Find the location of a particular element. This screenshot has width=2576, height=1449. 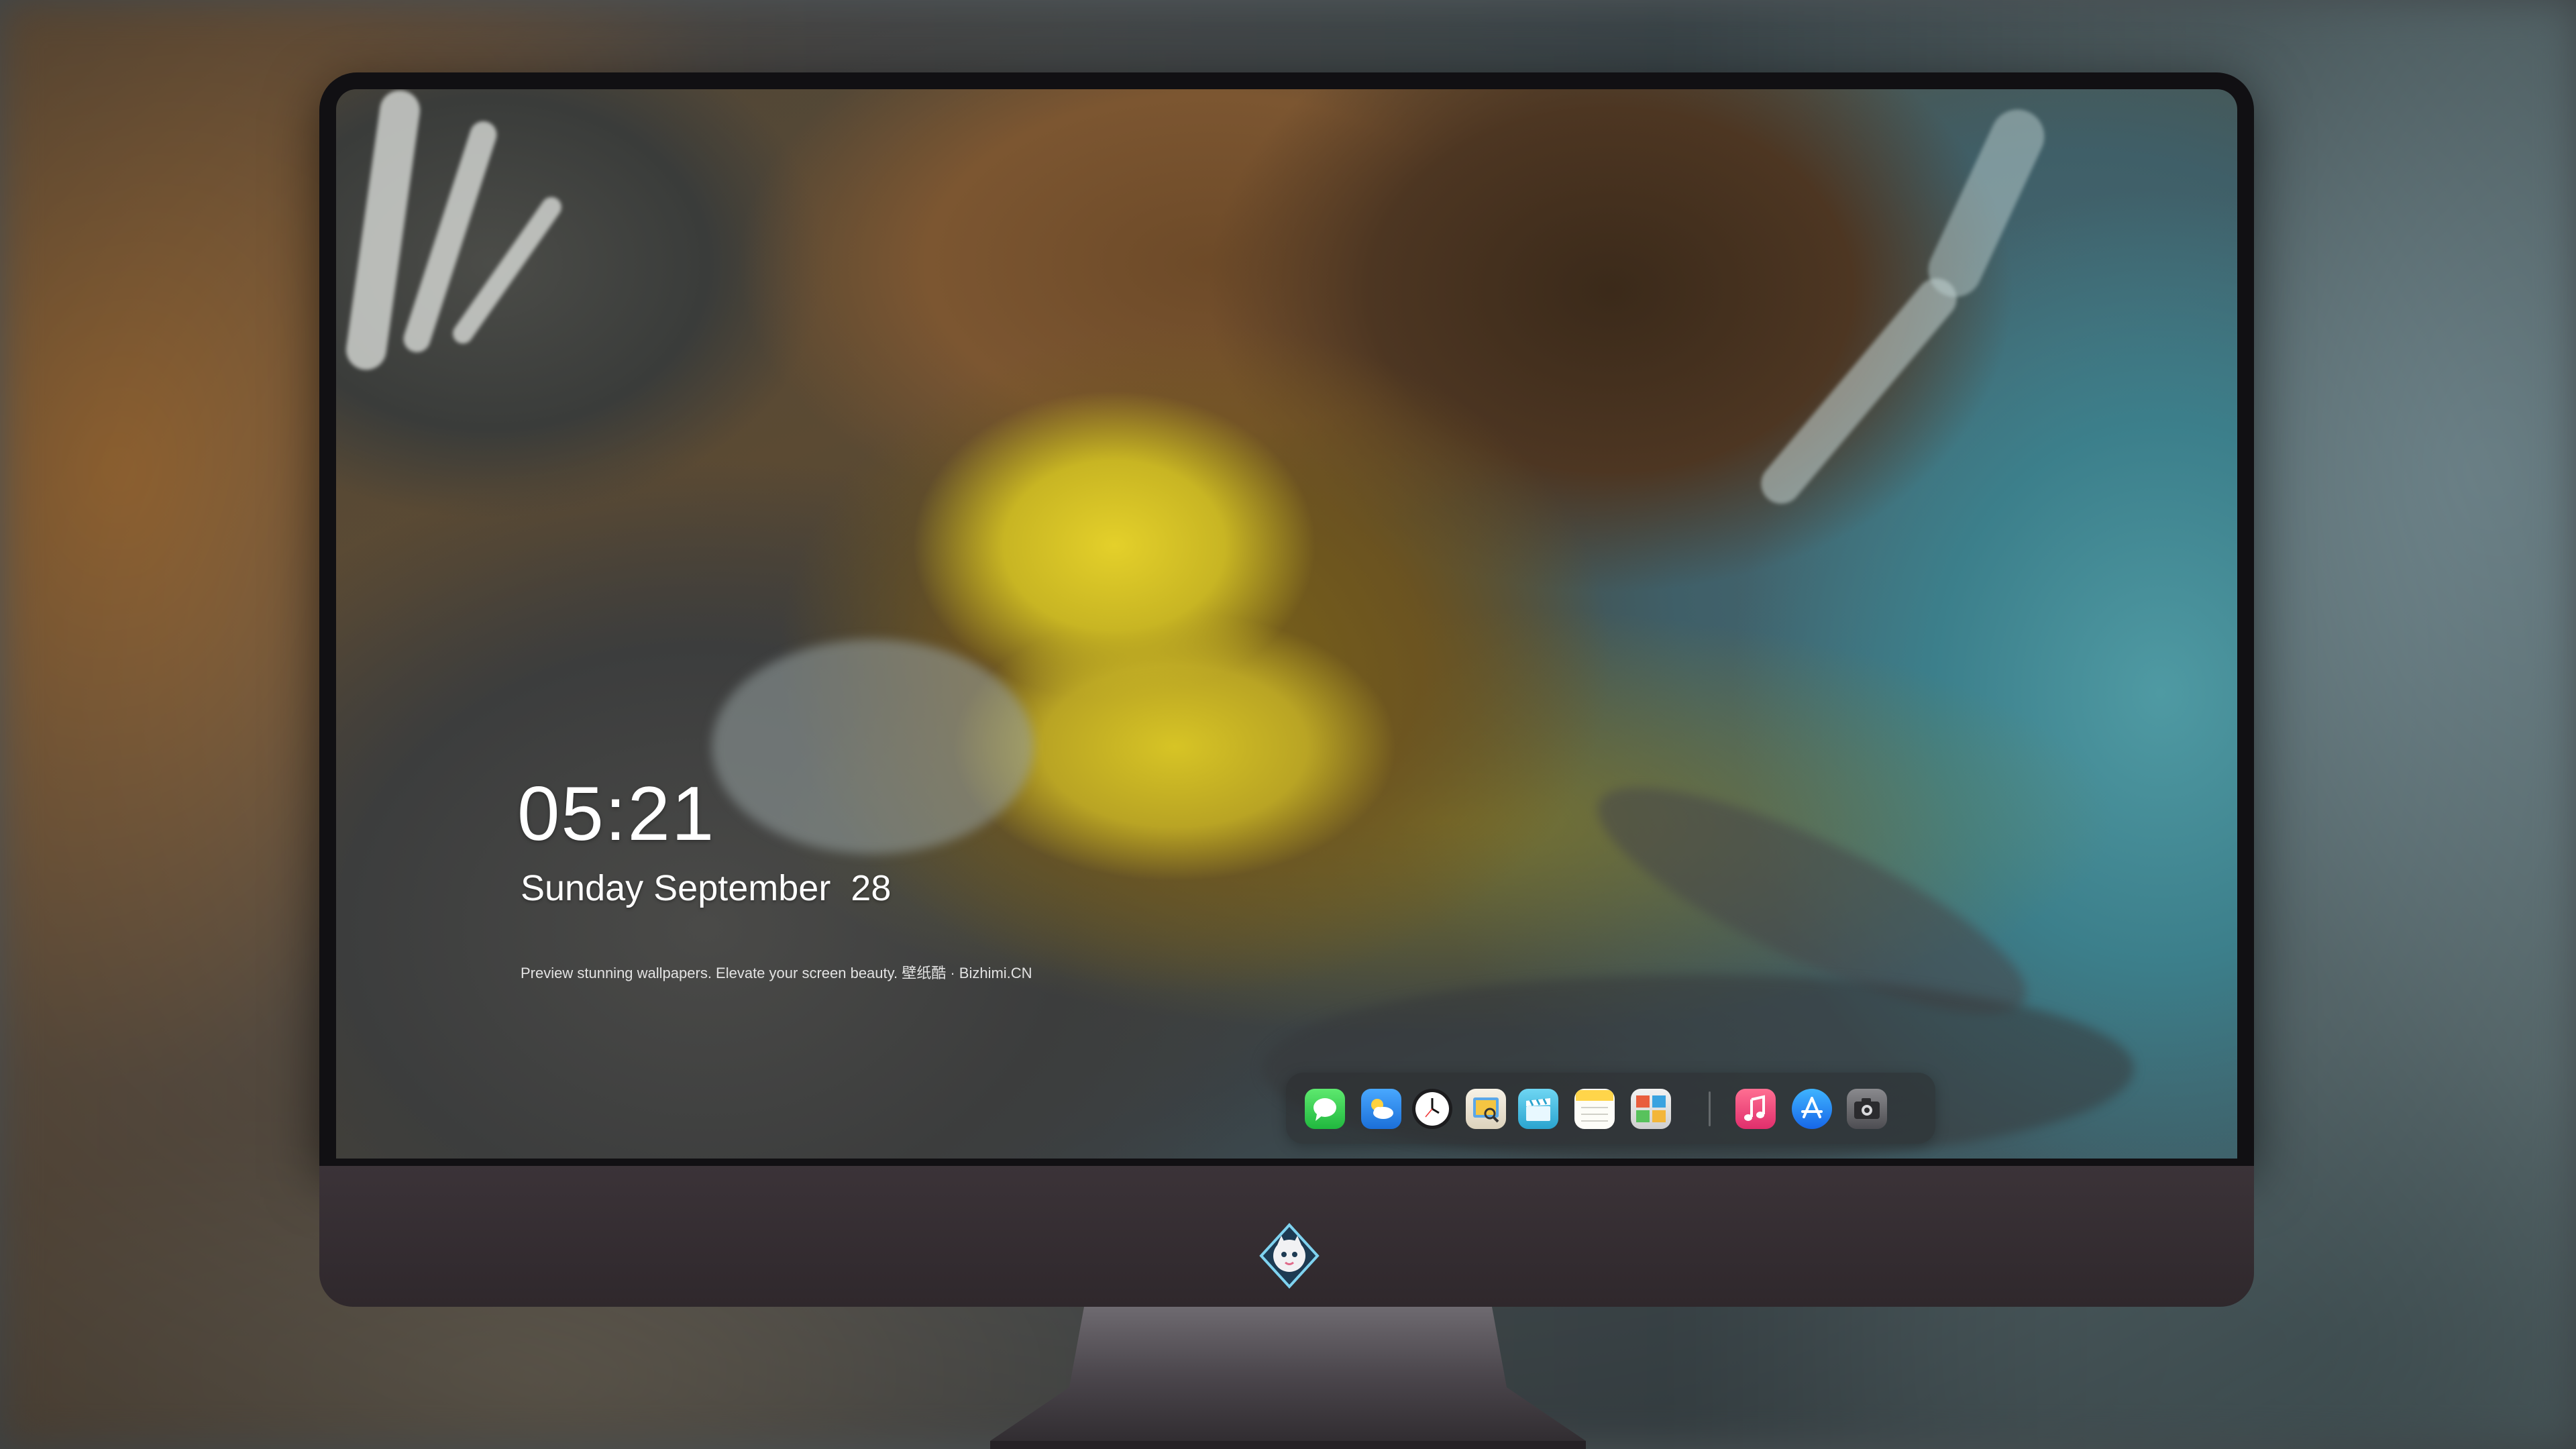

weather-icon is located at coordinates (1381, 1109).